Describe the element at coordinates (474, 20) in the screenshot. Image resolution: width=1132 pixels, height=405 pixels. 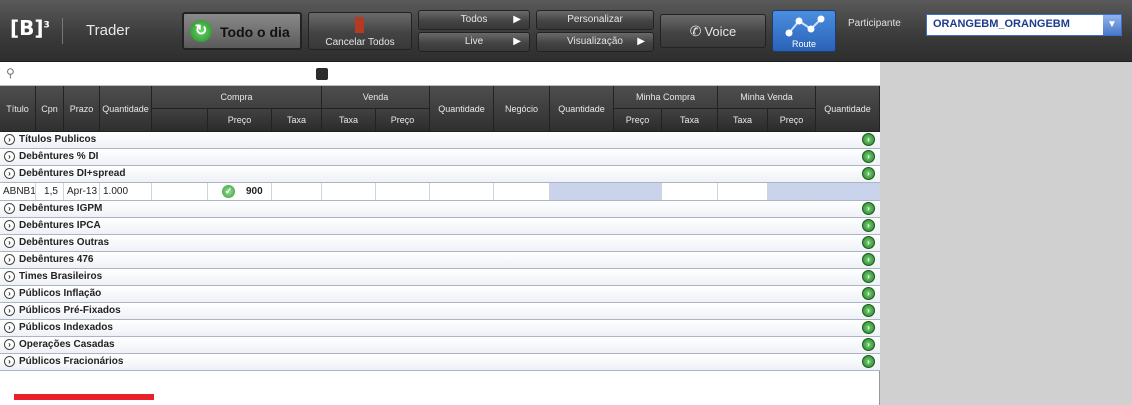
I see `todos-filter-button: Todos ▶` at that location.